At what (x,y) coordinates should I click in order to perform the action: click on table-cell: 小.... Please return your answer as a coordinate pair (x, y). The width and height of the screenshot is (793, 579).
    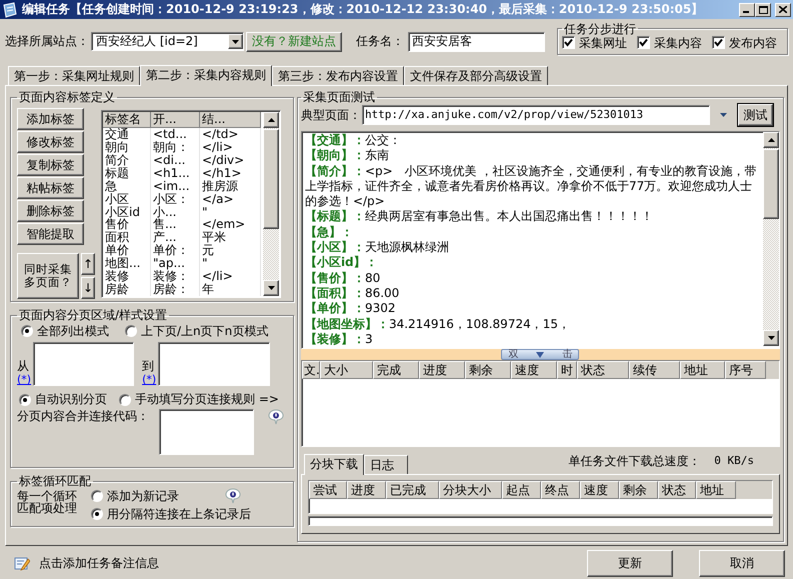
    Looking at the image, I should click on (175, 212).